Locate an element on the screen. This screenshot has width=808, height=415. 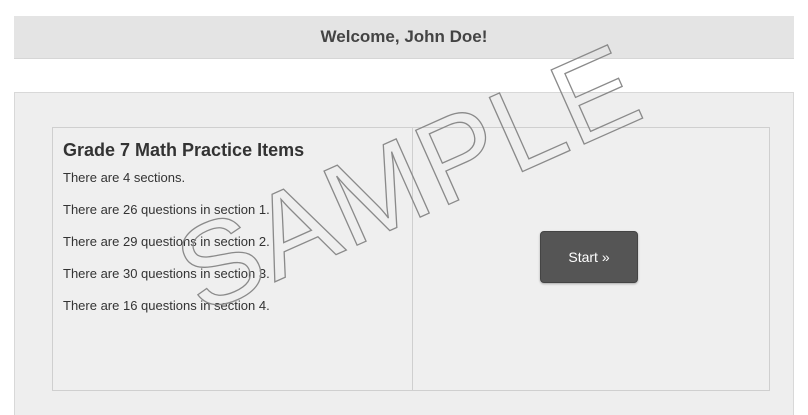
section-1-questions-text: There are 26 questions in section 1. is located at coordinates (166, 209).